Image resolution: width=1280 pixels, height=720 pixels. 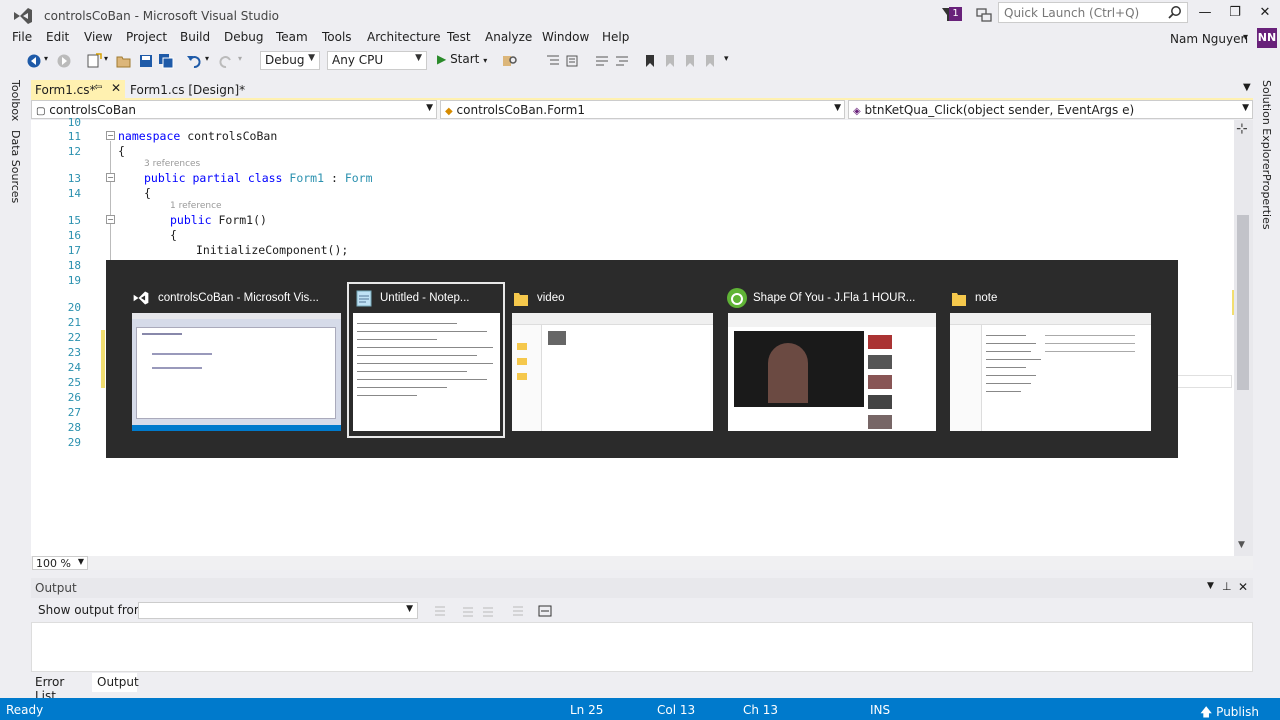 What do you see at coordinates (553, 61) in the screenshot?
I see `step-into-icon` at bounding box center [553, 61].